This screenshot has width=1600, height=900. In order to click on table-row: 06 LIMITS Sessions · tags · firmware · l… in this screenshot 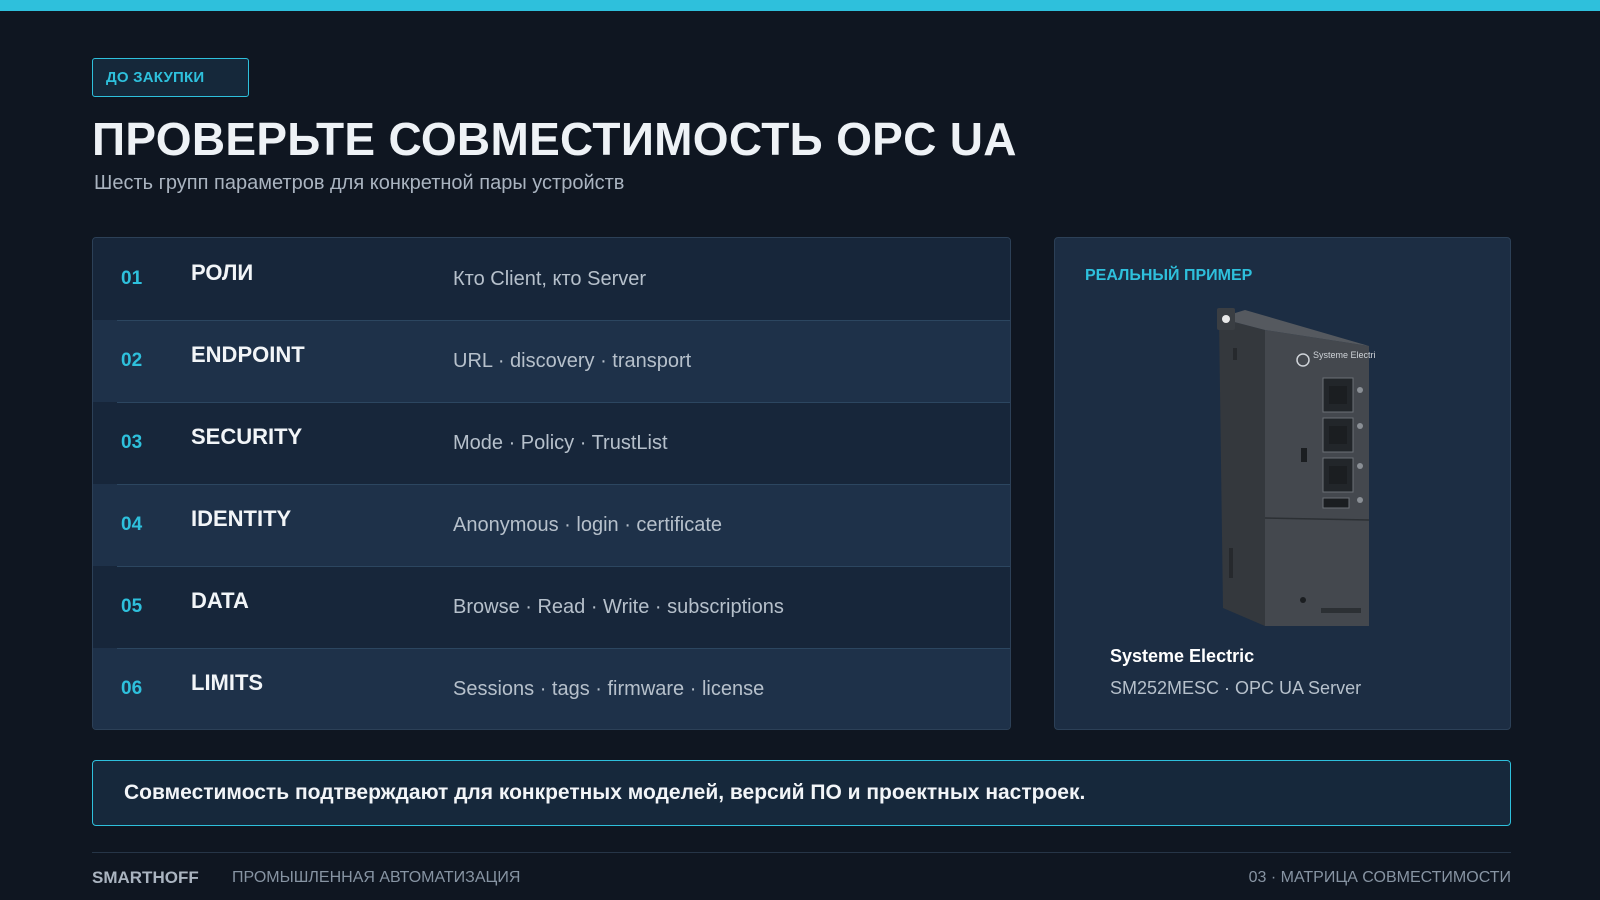, I will do `click(551, 688)`.